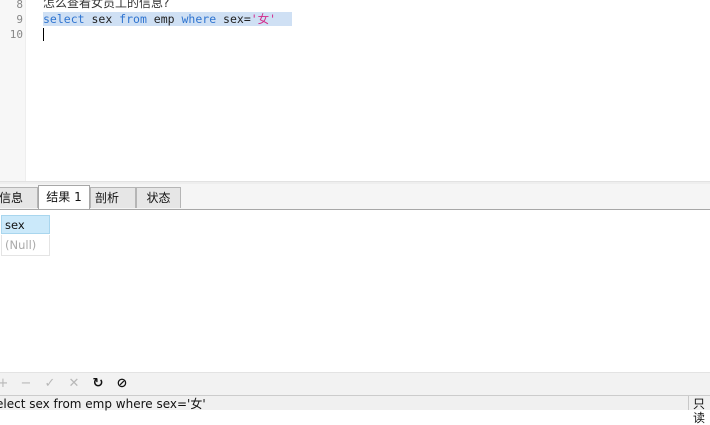 This screenshot has width=710, height=425. Describe the element at coordinates (122, 383) in the screenshot. I see `stop-icon: ⊘` at that location.